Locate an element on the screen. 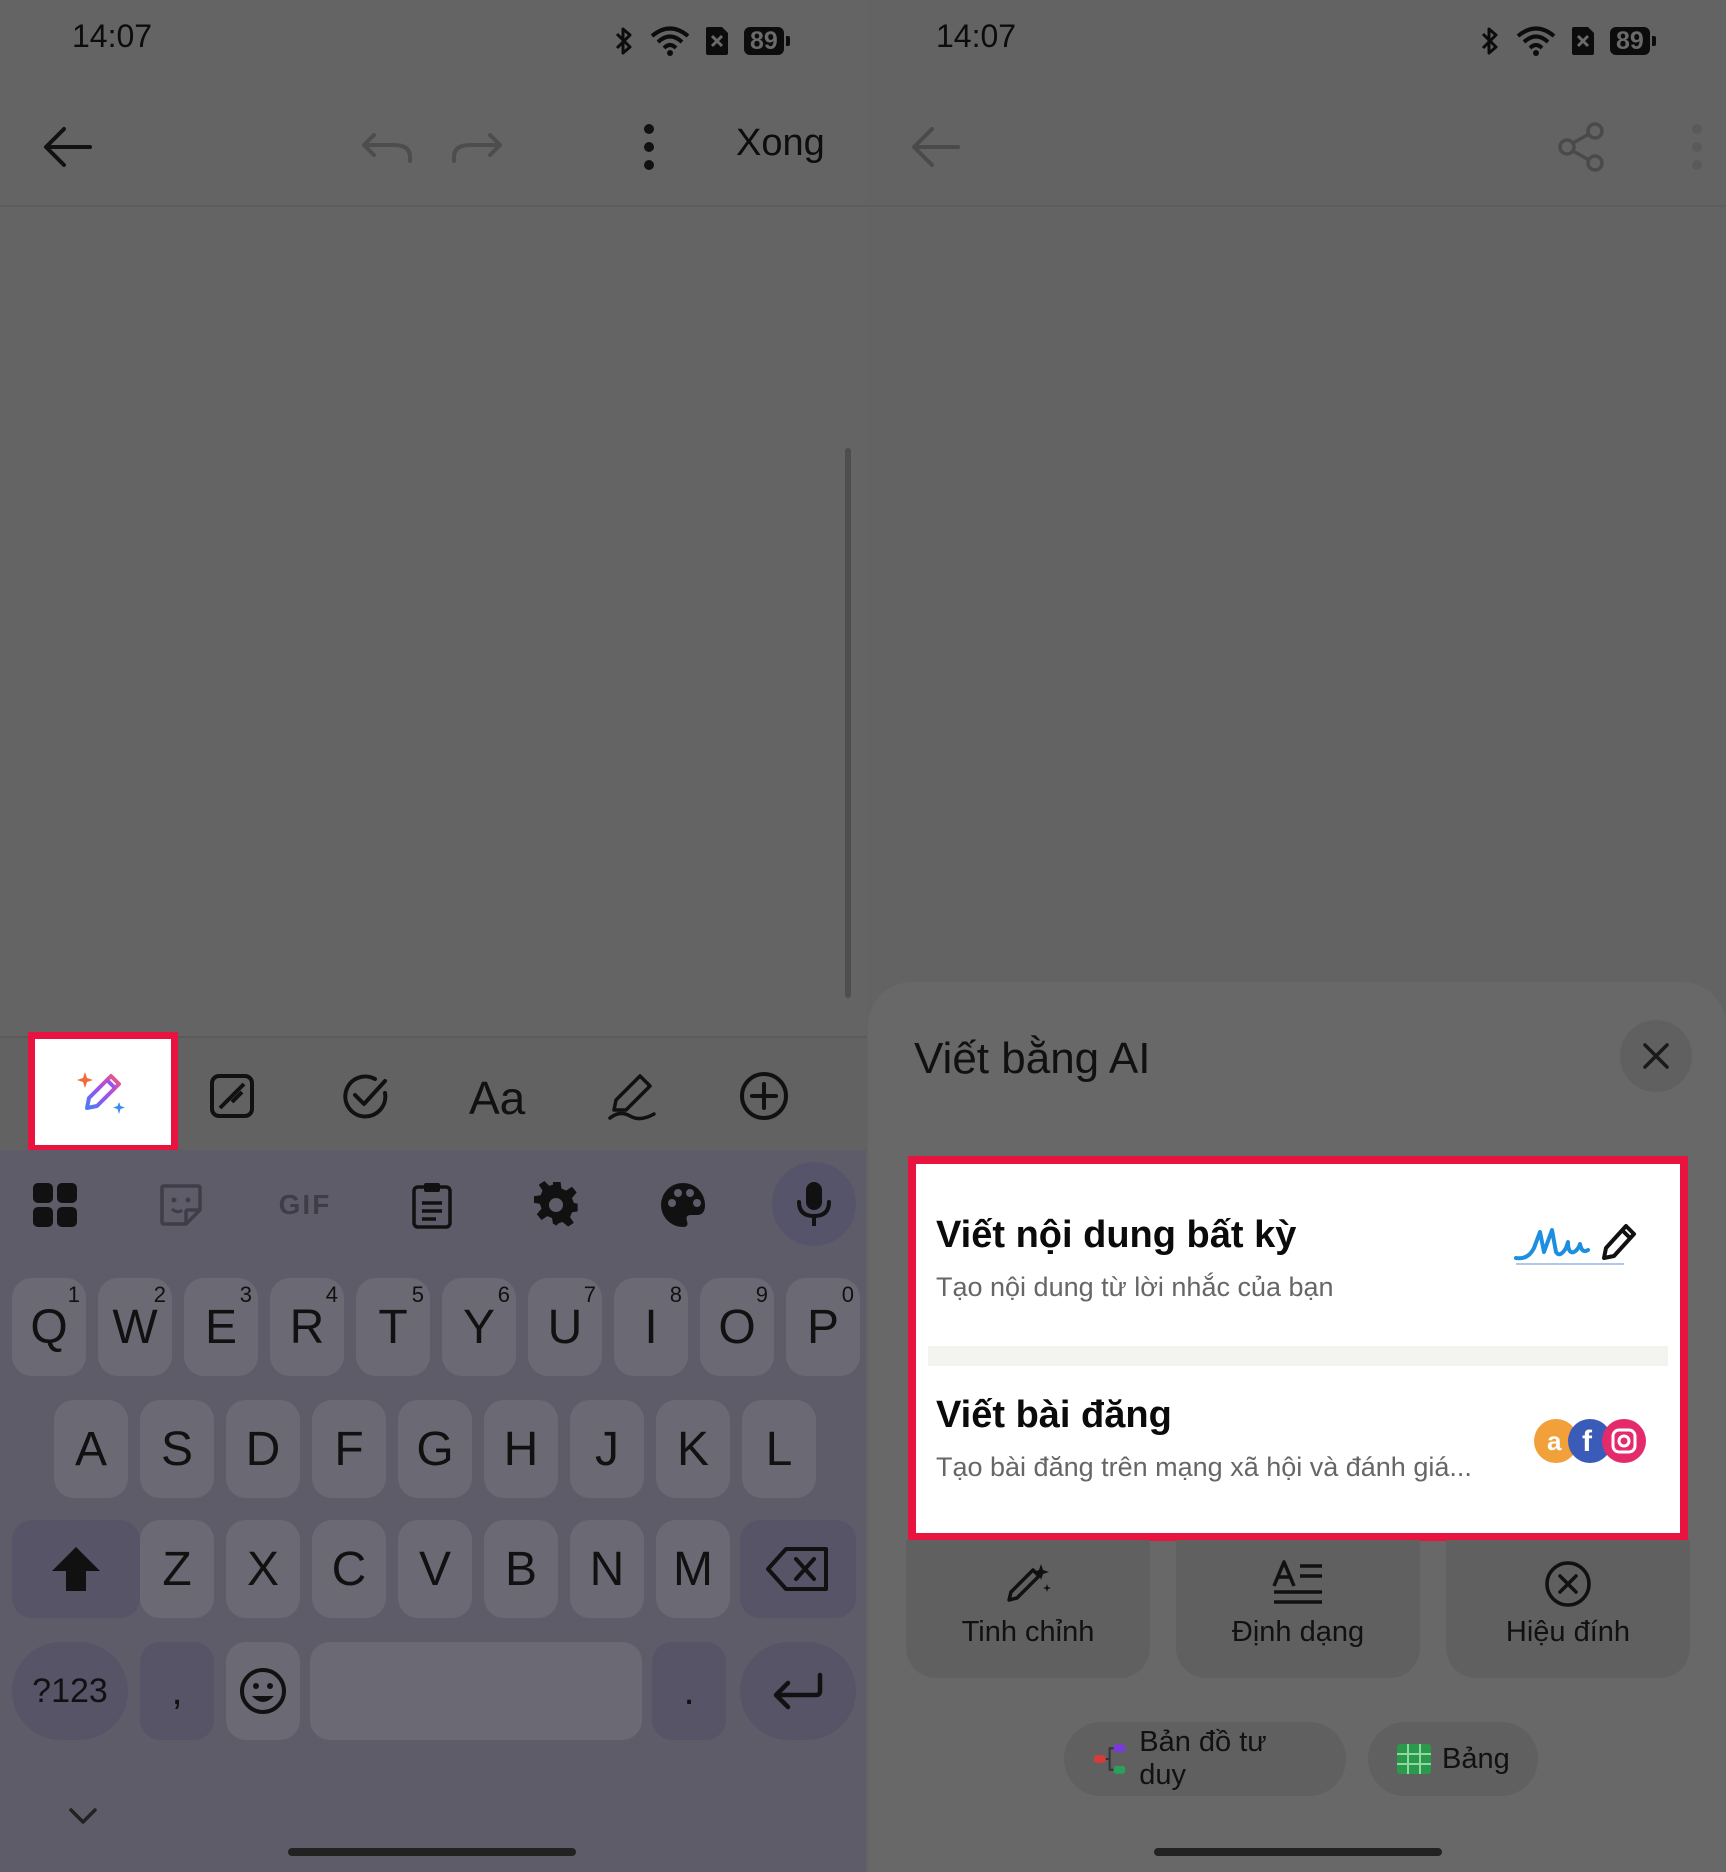  proofread-action-button: Hiệu đính is located at coordinates (1568, 1609).